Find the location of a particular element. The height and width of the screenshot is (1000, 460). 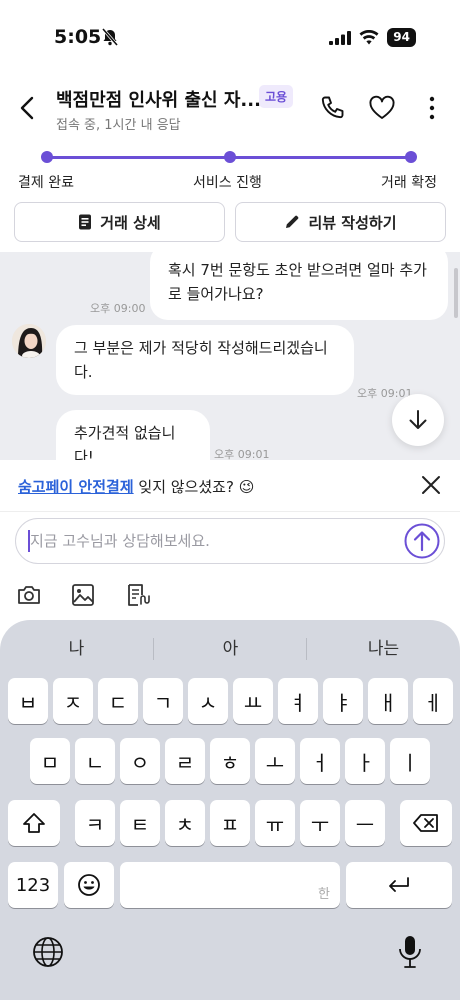

shift-key is located at coordinates (34, 823).